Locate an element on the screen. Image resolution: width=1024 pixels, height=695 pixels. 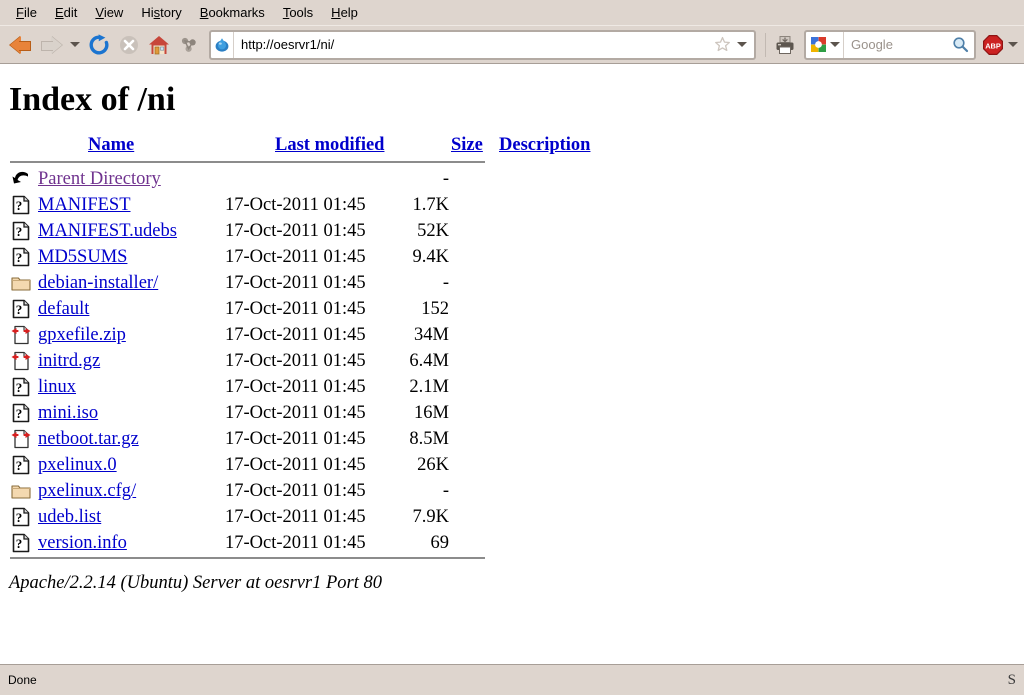
back-arrow-icon is located at coordinates (21, 45).